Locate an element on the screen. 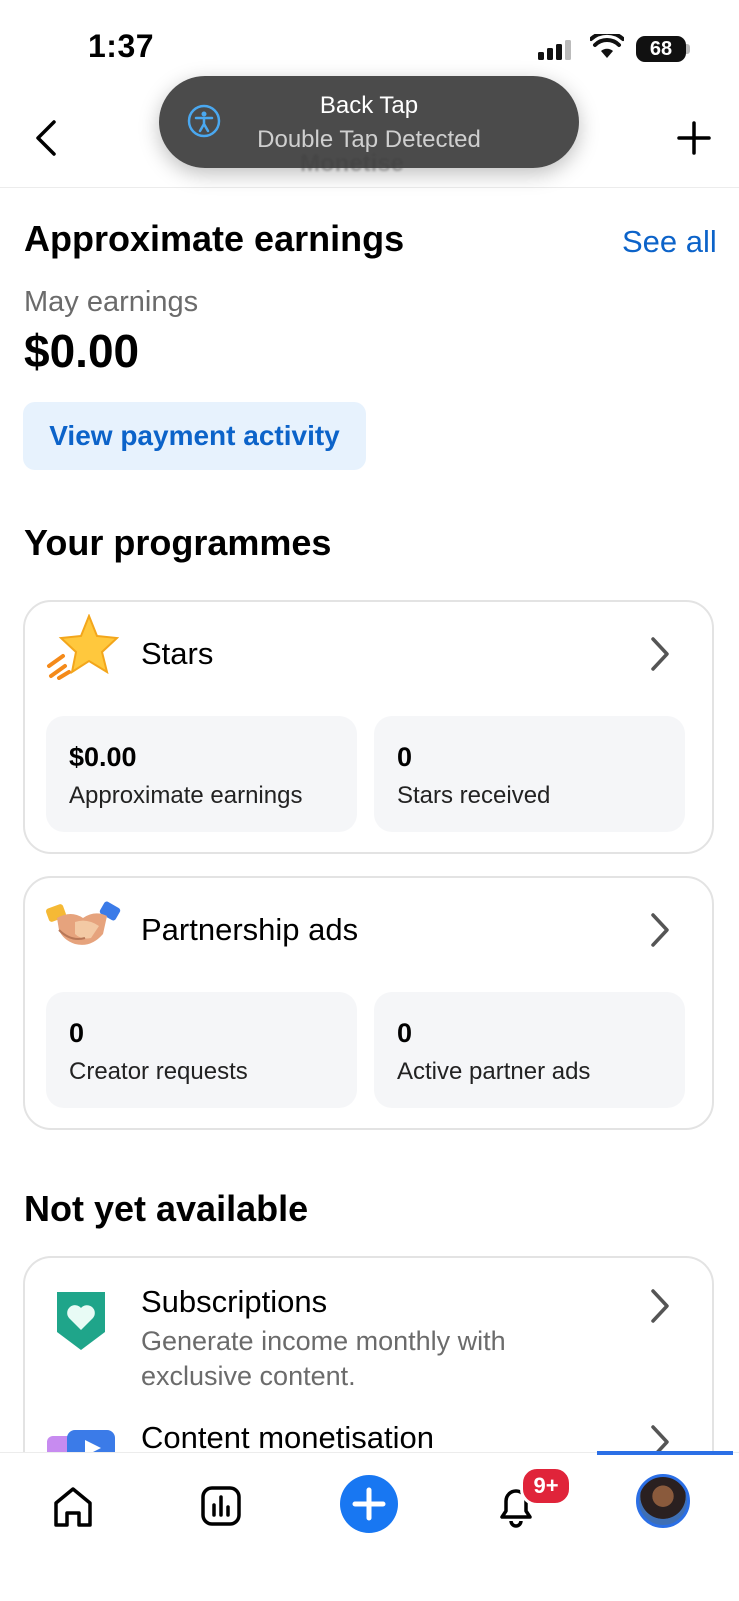 This screenshot has width=739, height=1601. notification-badge: 9+ is located at coordinates (546, 1486).